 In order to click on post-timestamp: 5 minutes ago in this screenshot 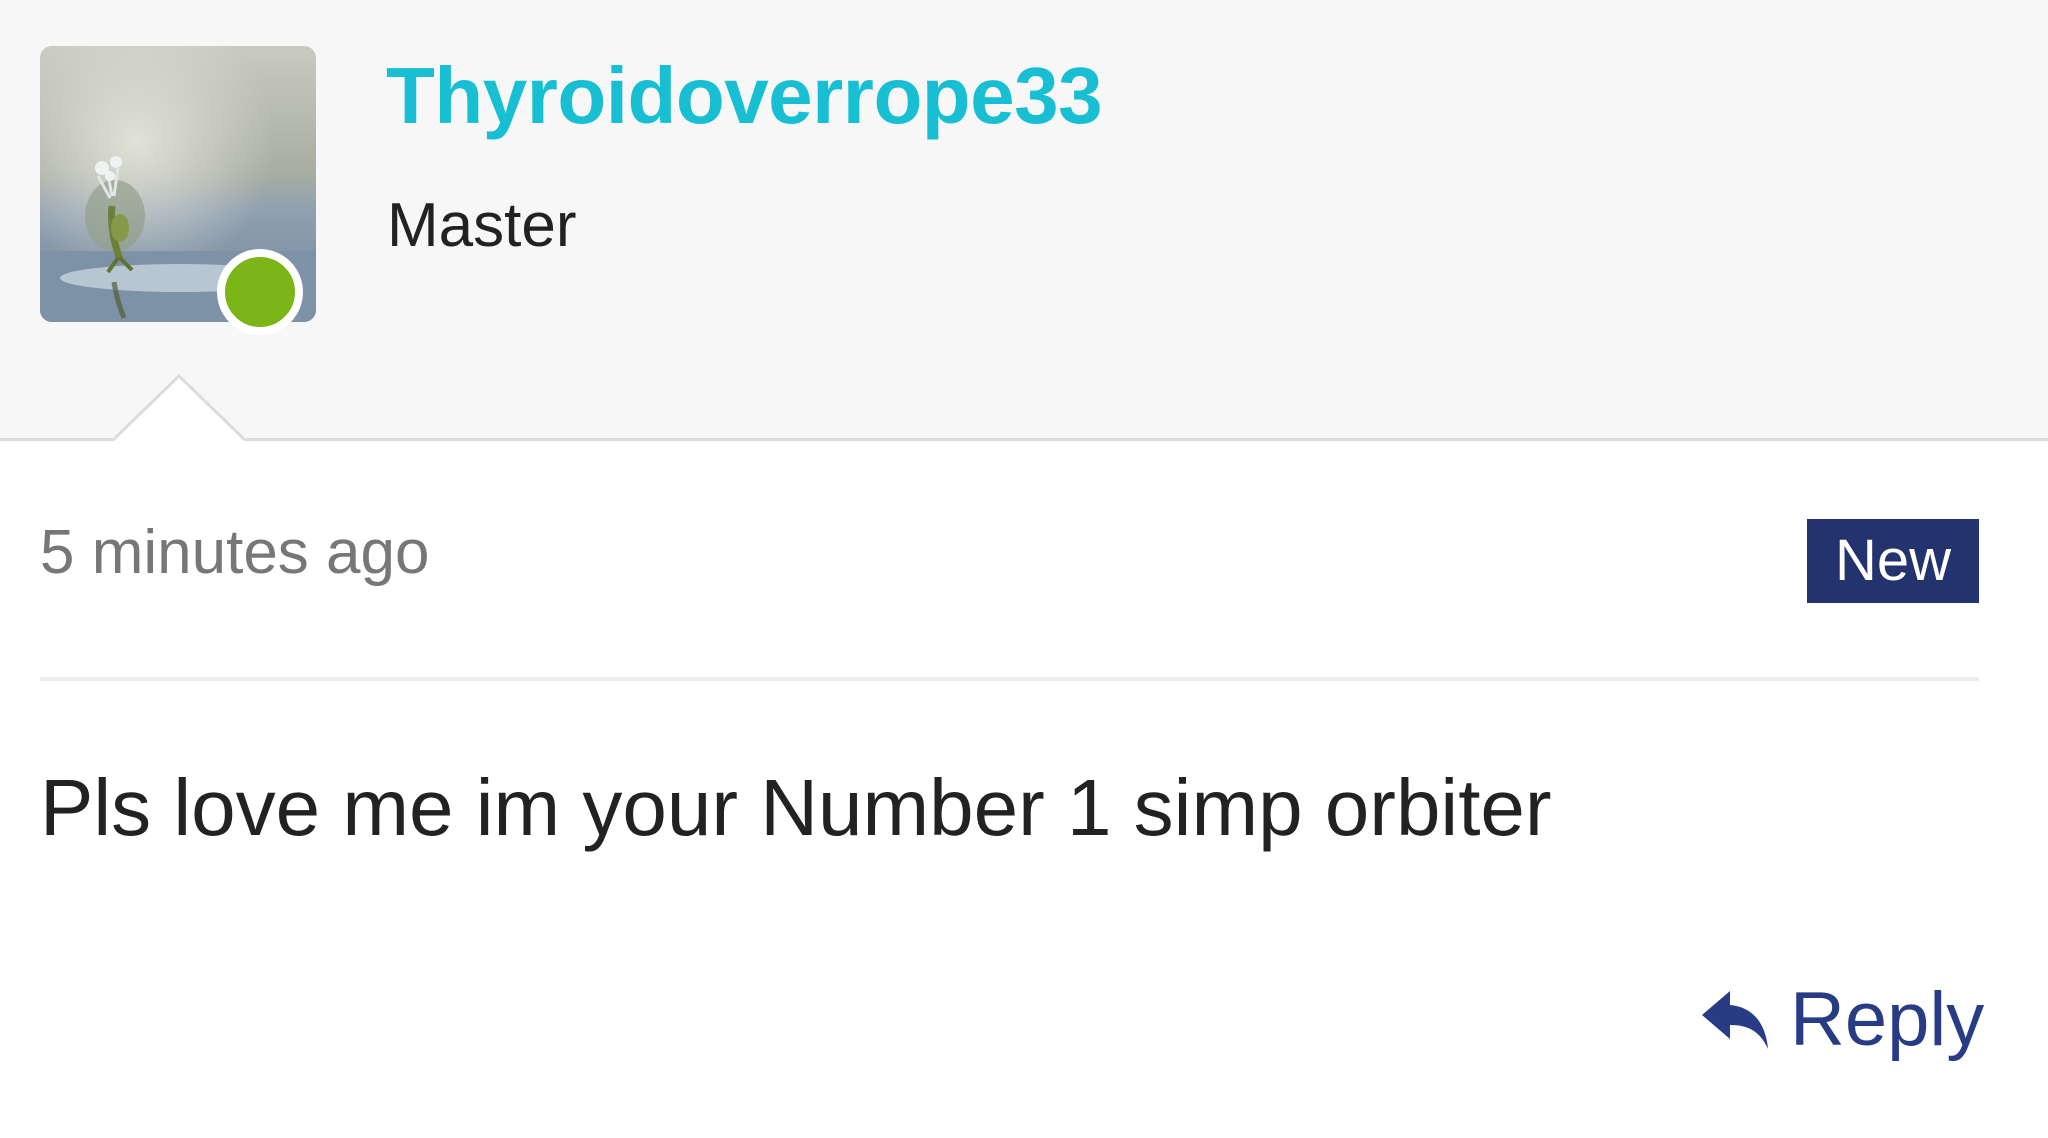, I will do `click(234, 553)`.